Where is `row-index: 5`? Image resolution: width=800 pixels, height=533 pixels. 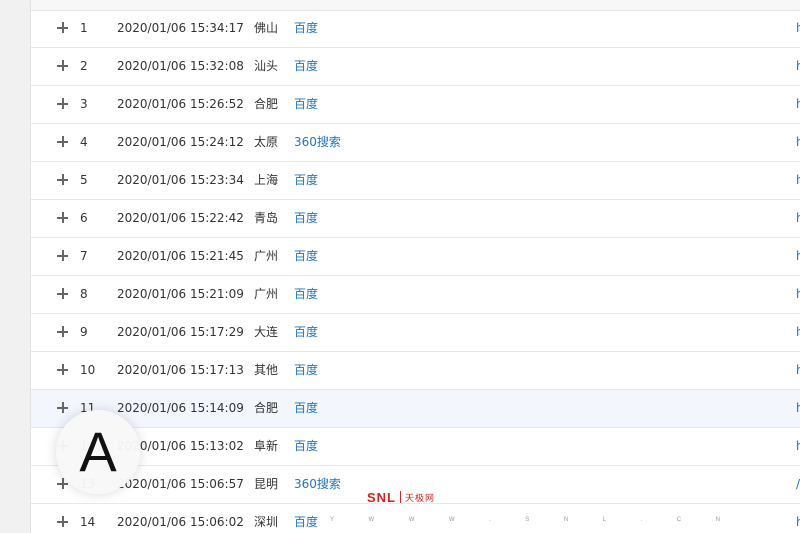
row-index: 5 is located at coordinates (84, 180).